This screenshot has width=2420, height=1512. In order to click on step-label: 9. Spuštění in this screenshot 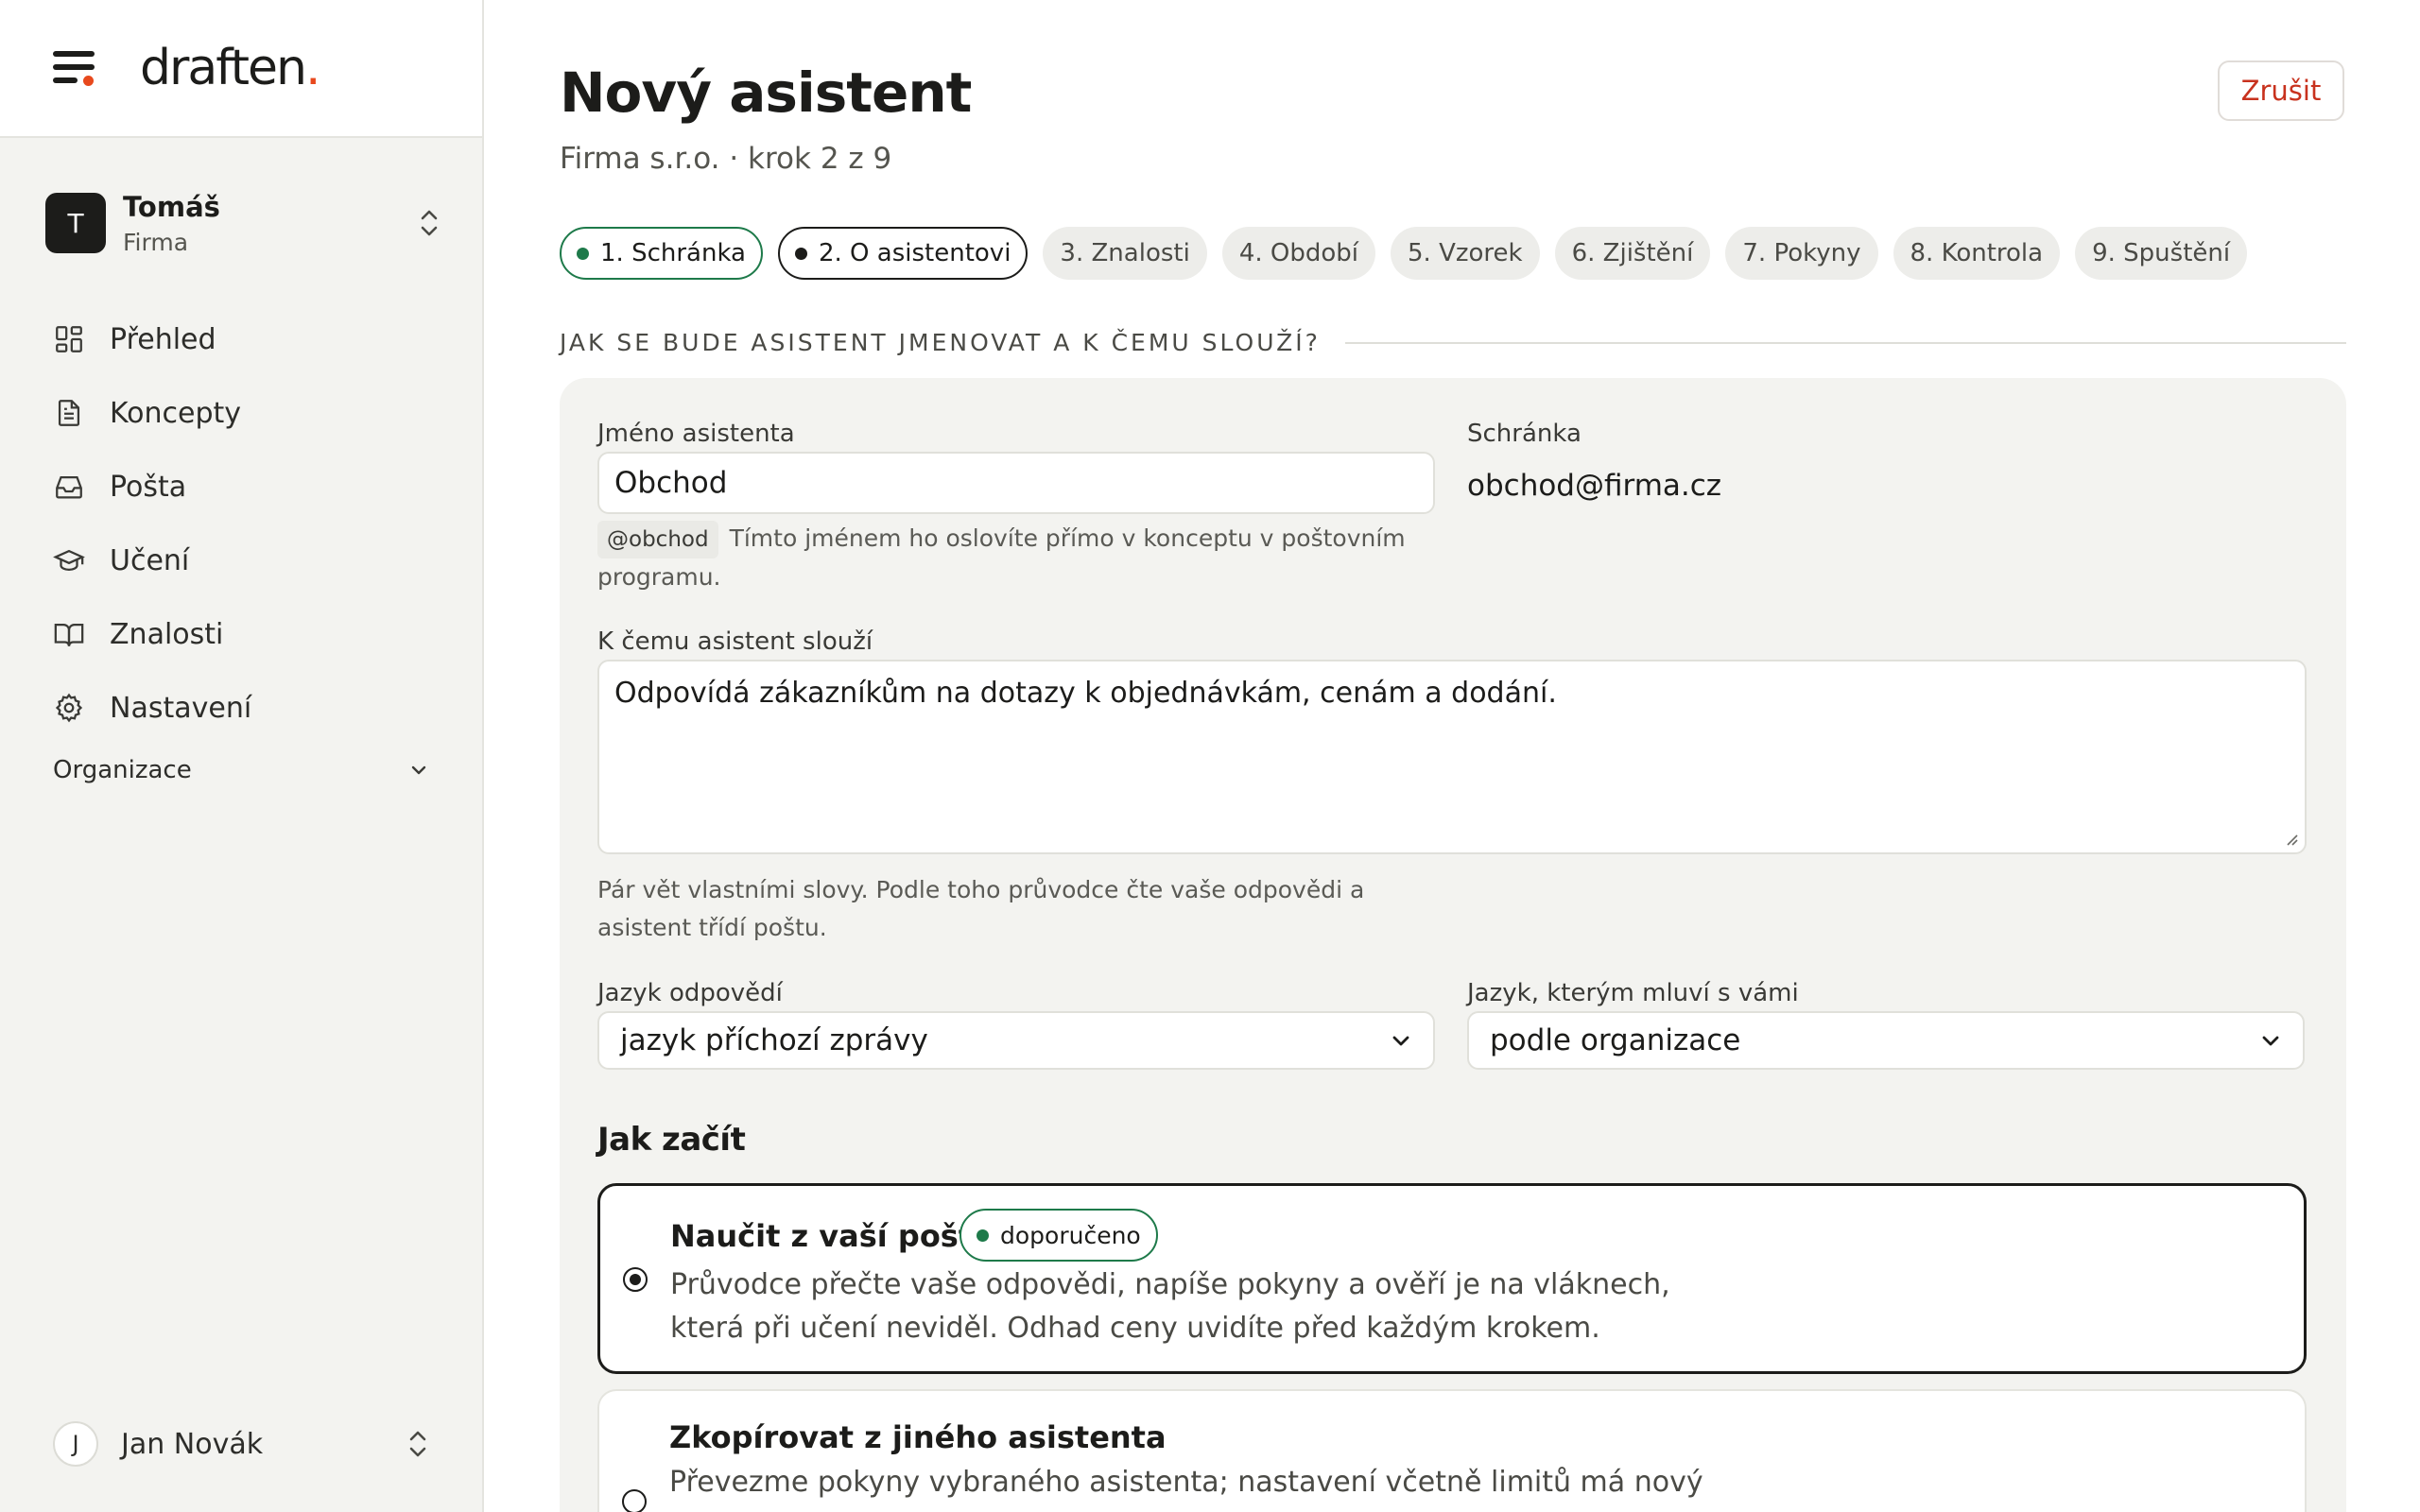, I will do `click(2161, 253)`.